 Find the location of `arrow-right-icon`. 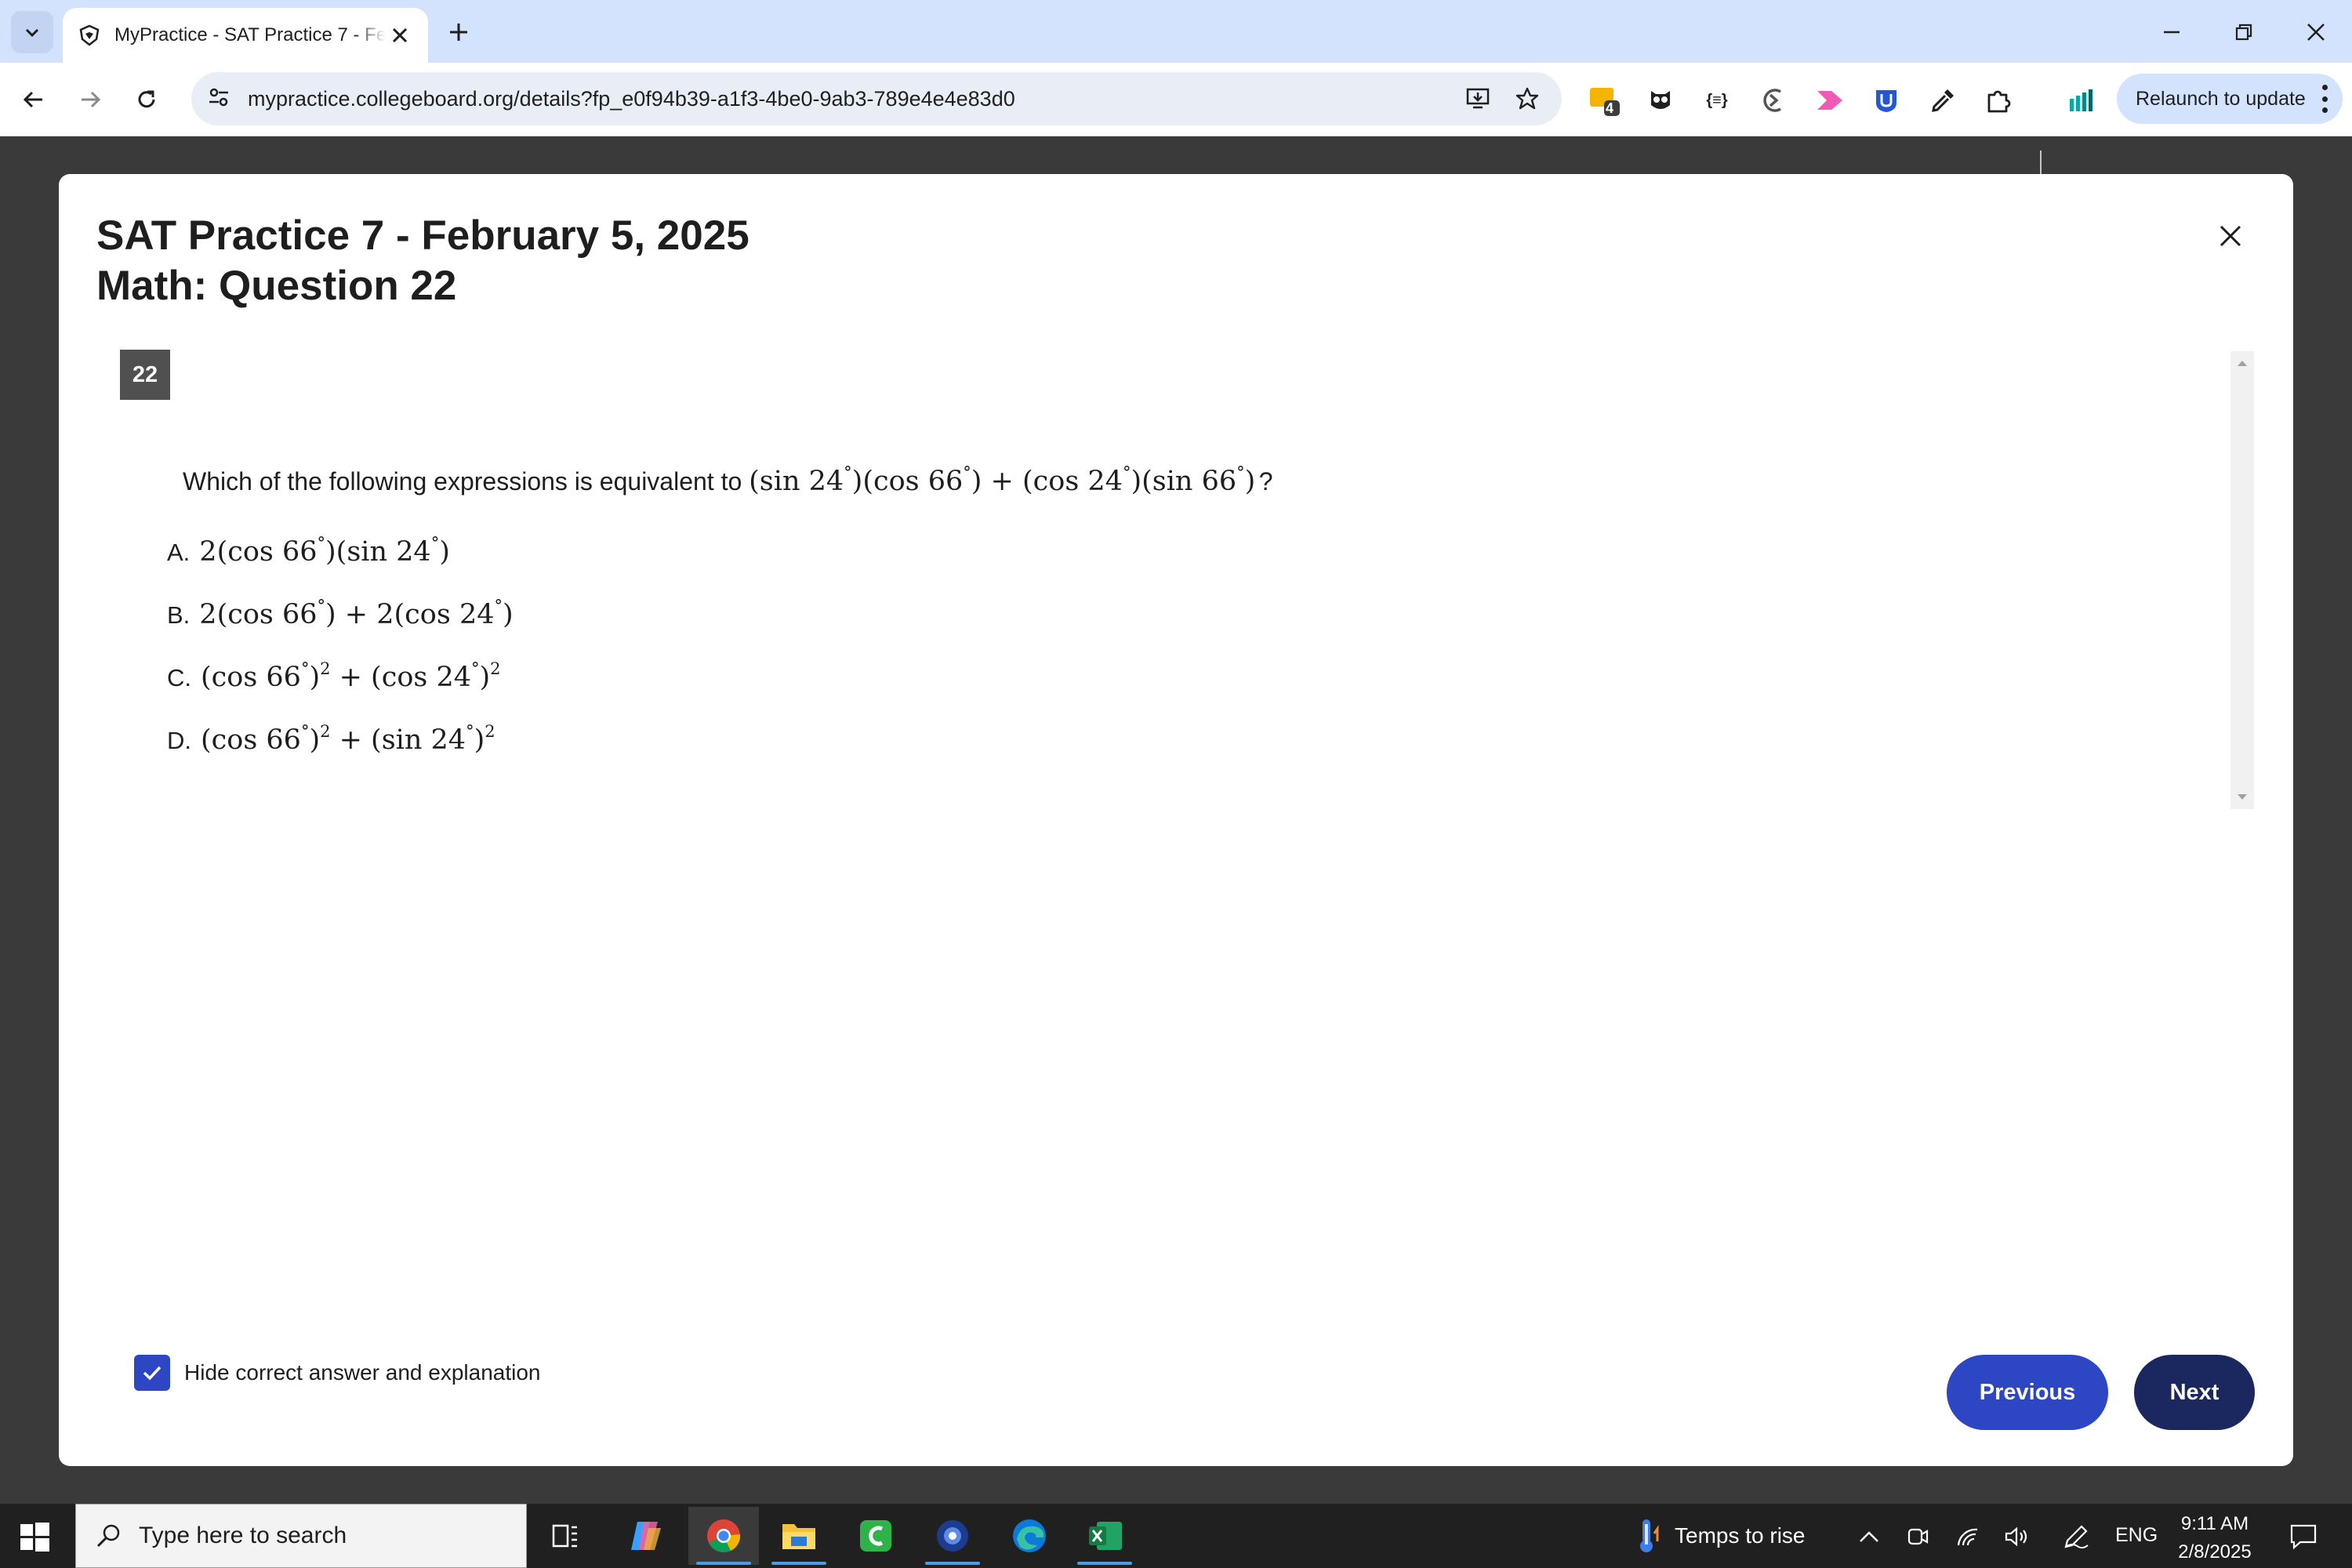

arrow-right-icon is located at coordinates (91, 99).